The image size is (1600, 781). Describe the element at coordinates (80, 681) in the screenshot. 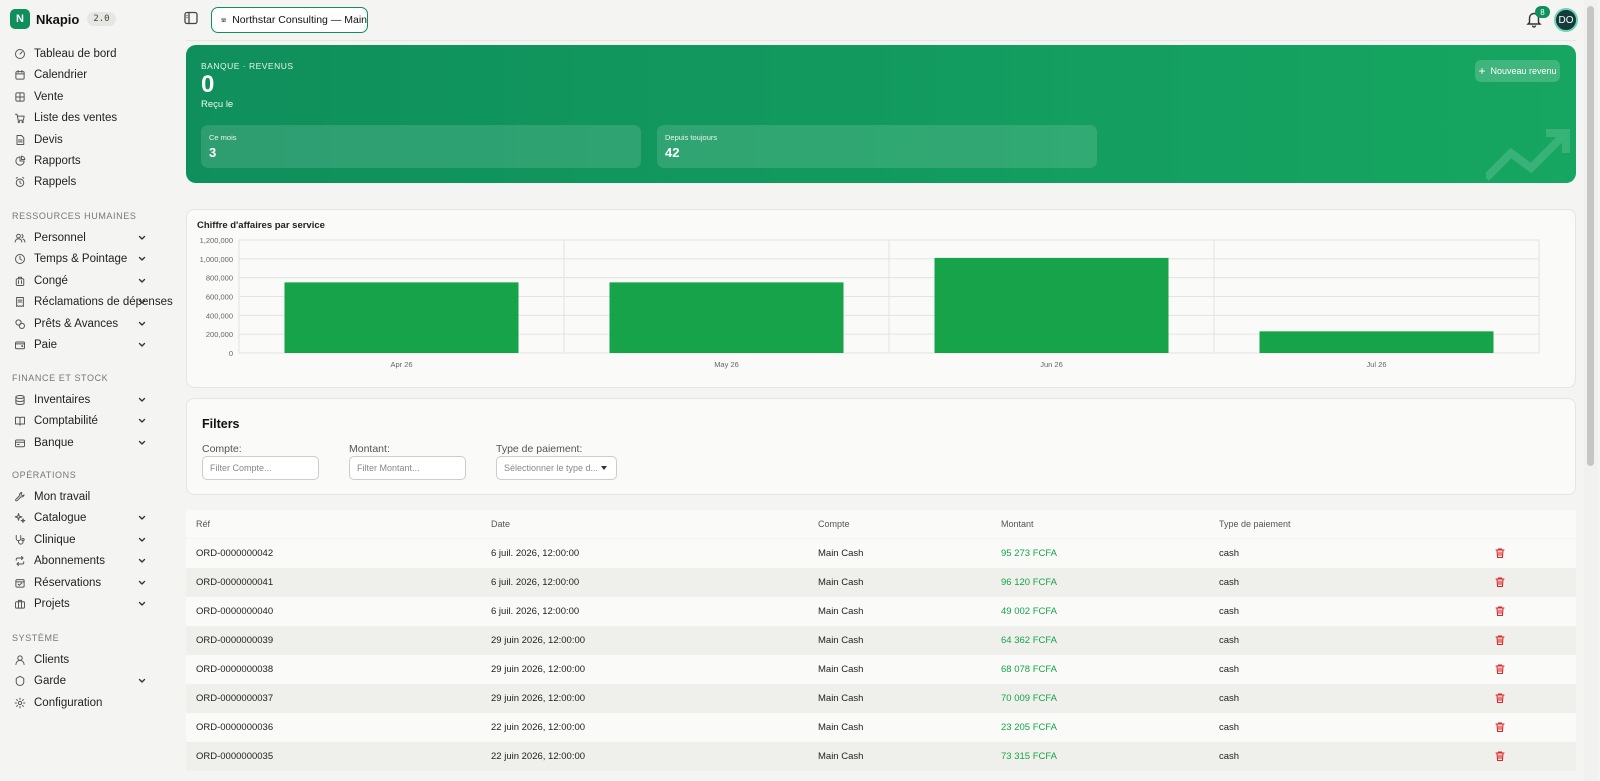

I see `sidebar-item-garde: Garde` at that location.